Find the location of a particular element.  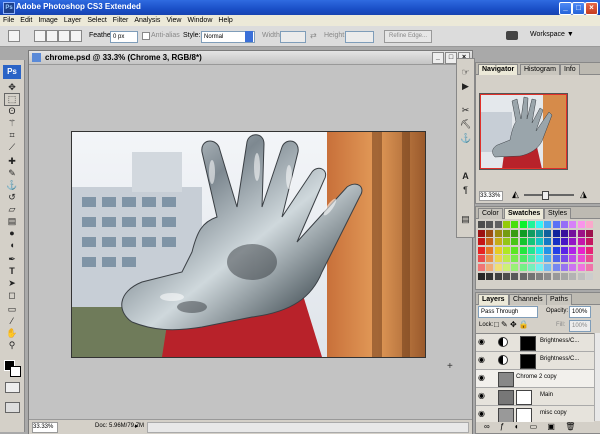

quick-mask-icon is located at coordinates (12, 387).